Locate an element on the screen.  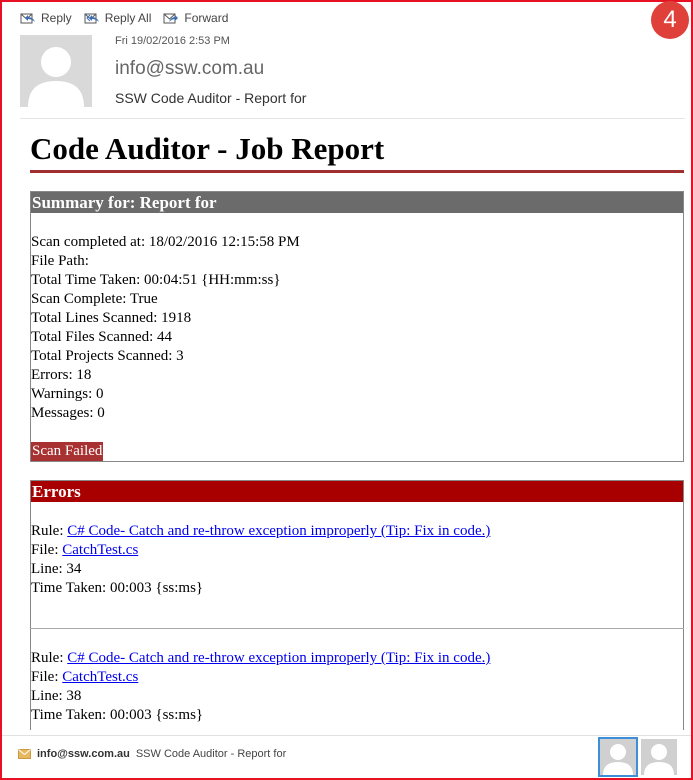
reply-all-icon is located at coordinates (91, 18).